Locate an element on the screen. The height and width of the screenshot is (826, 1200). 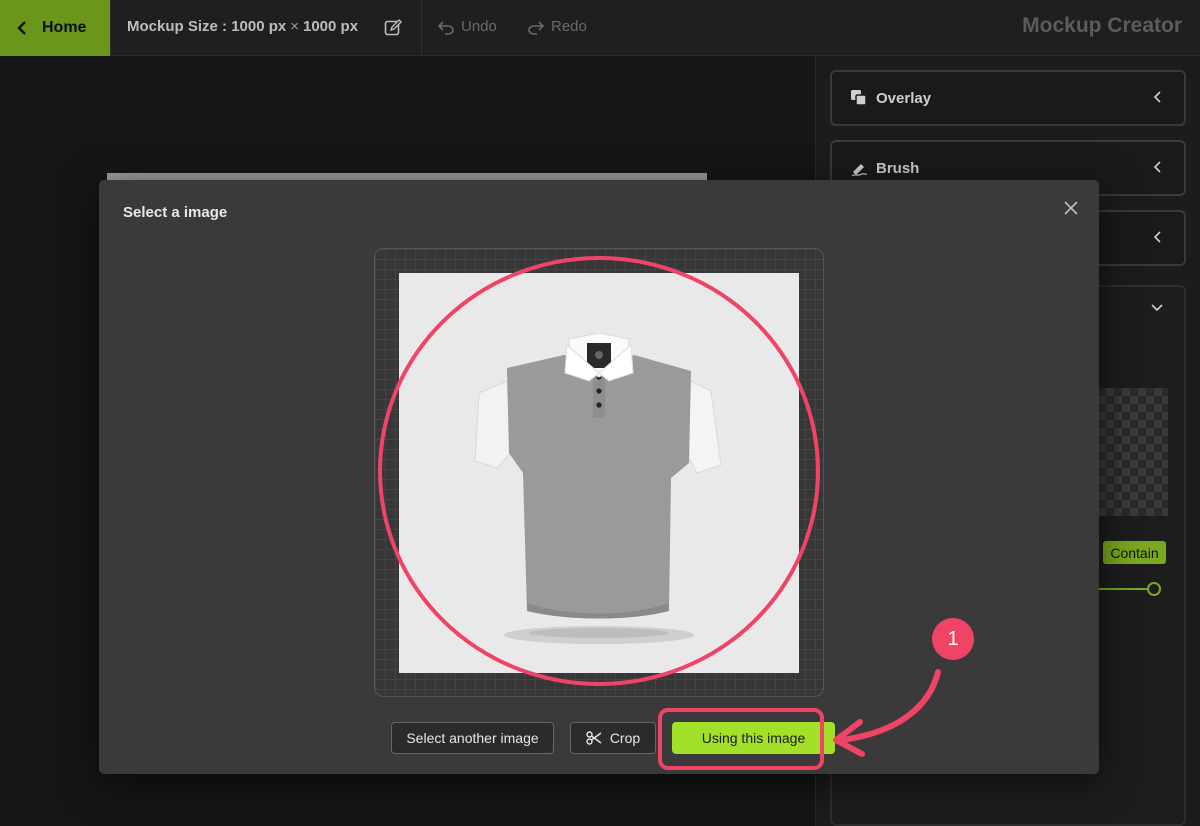
modal-title: Select a image is located at coordinates (175, 212).